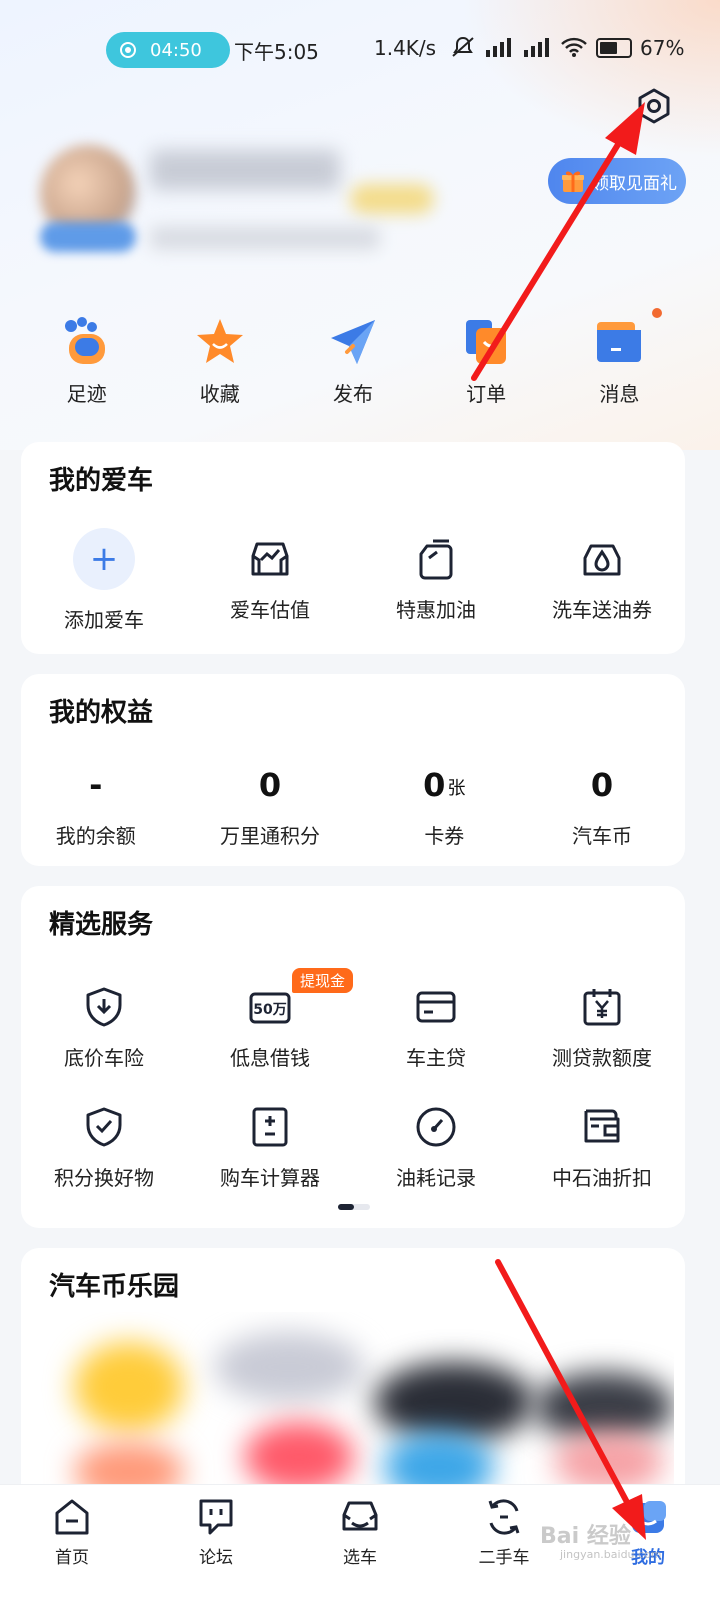 The height and width of the screenshot is (1600, 720). What do you see at coordinates (219, 394) in the screenshot?
I see `quick-label: 收藏` at bounding box center [219, 394].